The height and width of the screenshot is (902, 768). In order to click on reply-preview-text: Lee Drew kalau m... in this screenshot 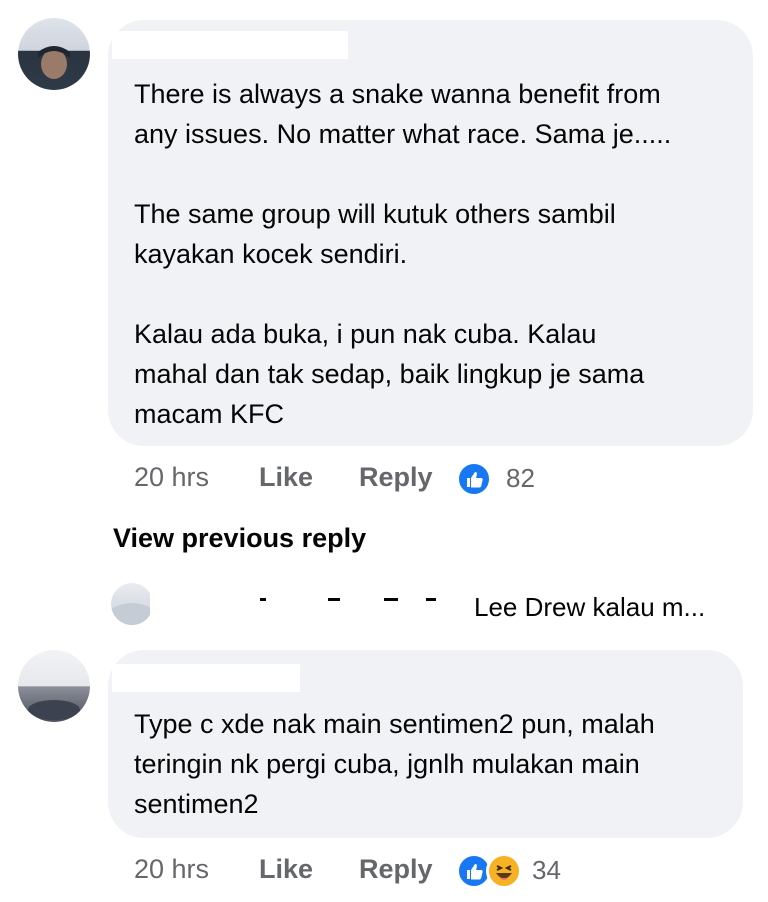, I will do `click(589, 607)`.